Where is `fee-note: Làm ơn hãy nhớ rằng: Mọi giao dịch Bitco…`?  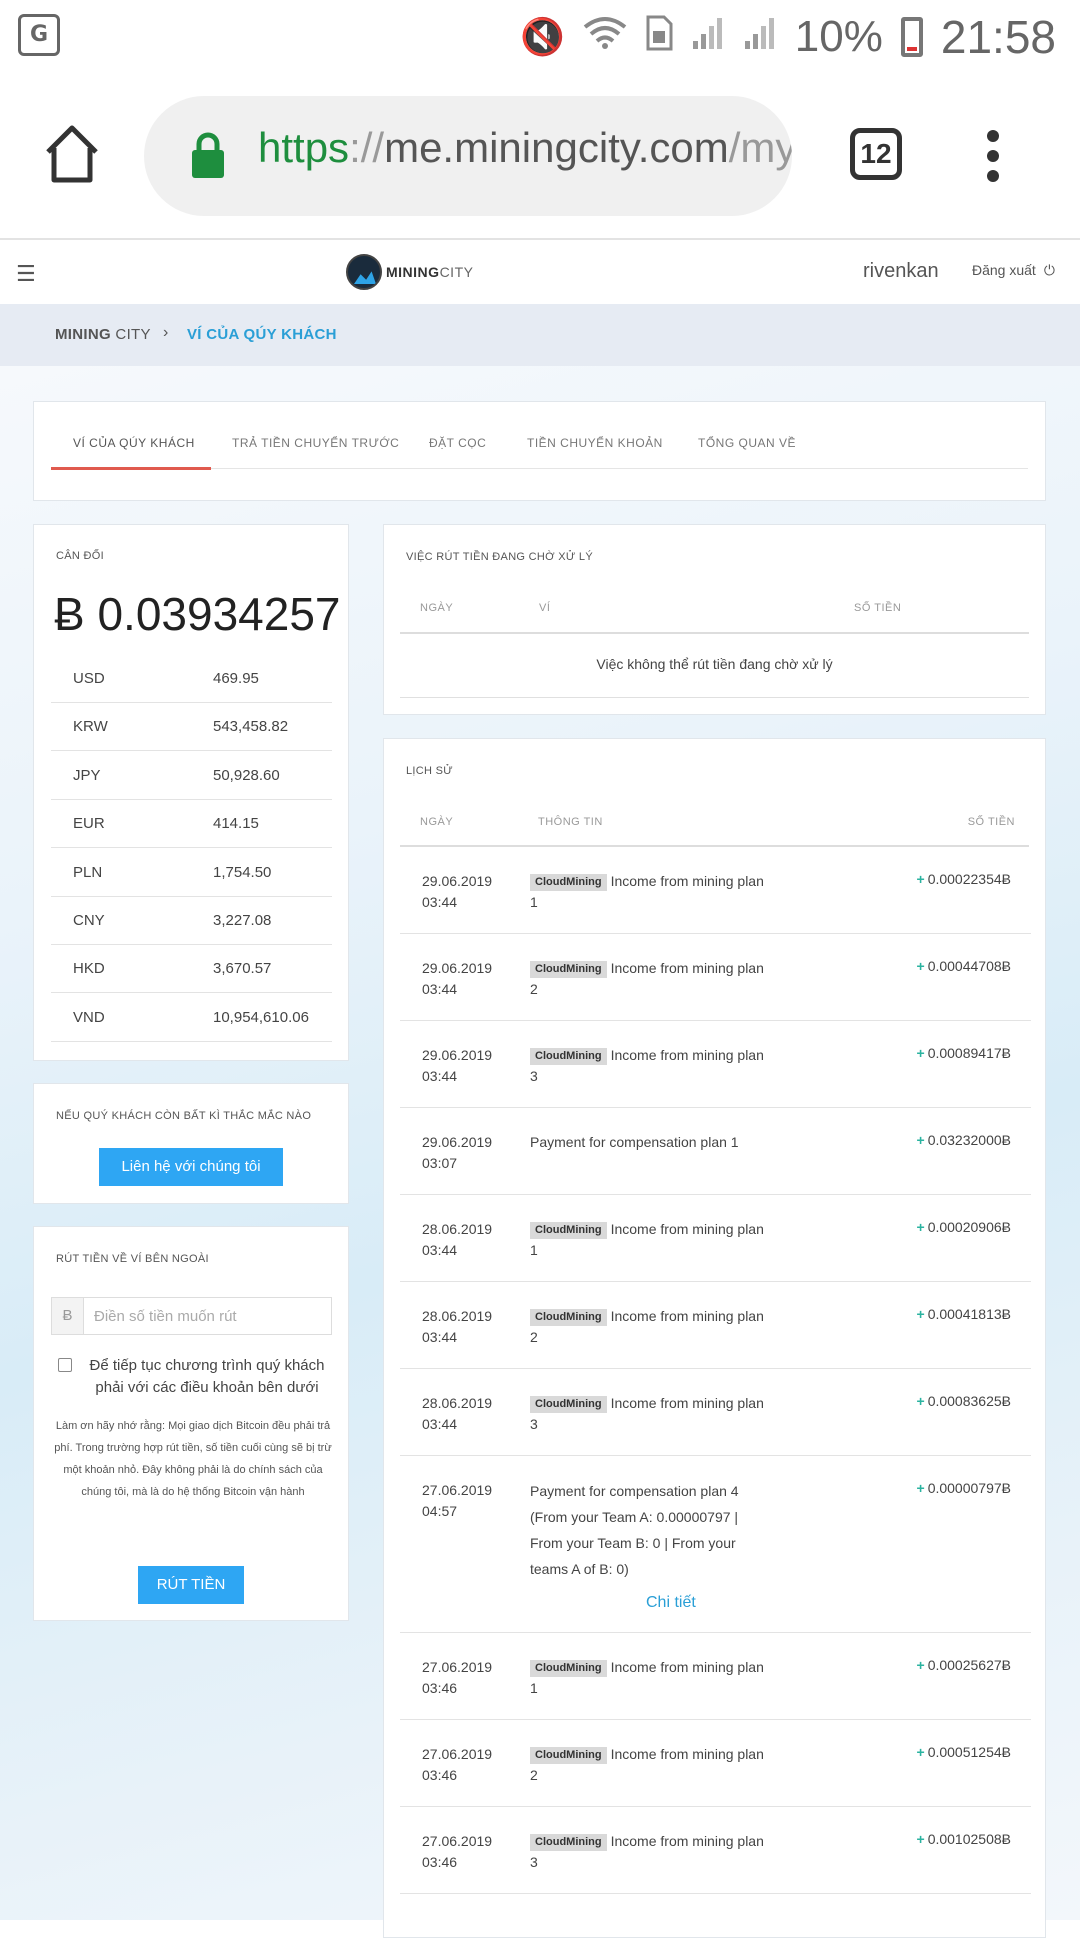 fee-note: Làm ơn hãy nhớ rằng: Mọi giao dịch Bitco… is located at coordinates (193, 1459).